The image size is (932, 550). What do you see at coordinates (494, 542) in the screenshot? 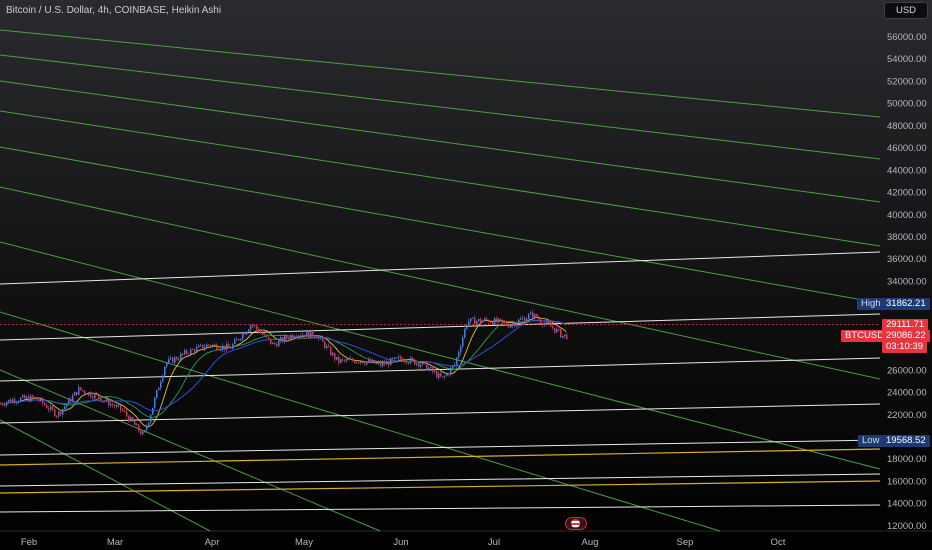
I see `x-tick-label: Jul` at bounding box center [494, 542].